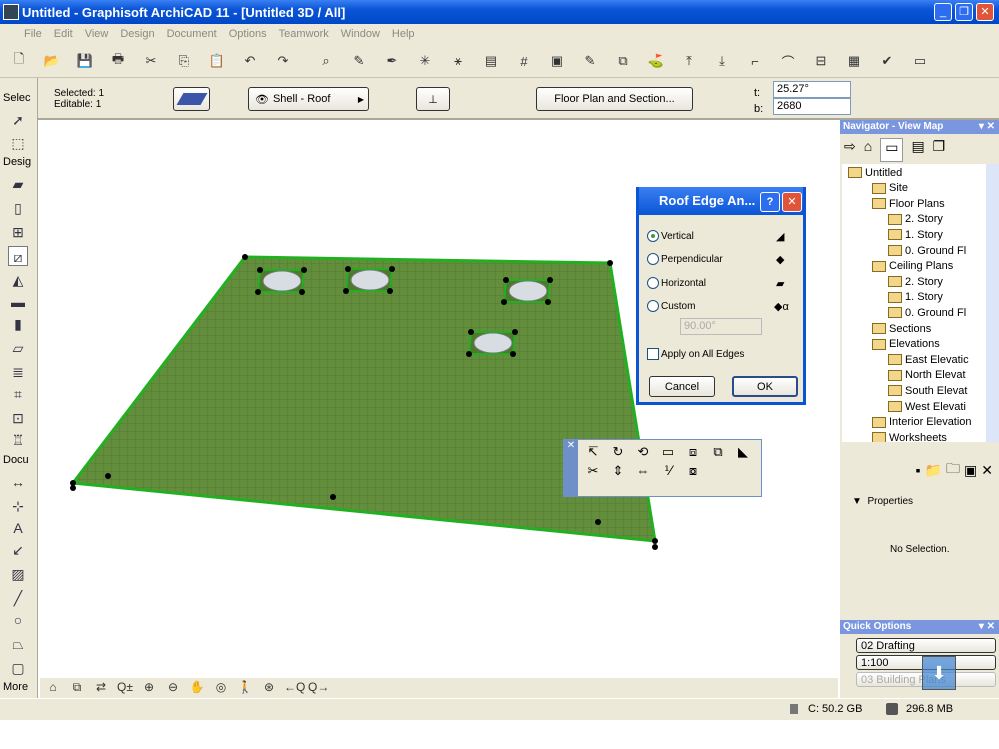  Describe the element at coordinates (901, 328) in the screenshot. I see `tree-item: Sections` at that location.